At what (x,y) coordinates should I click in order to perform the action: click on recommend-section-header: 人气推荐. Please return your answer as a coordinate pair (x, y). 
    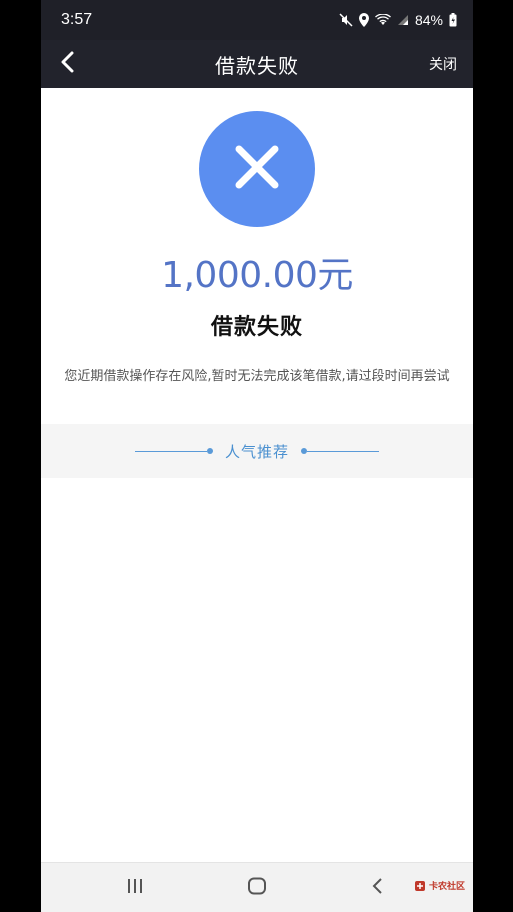
    Looking at the image, I should click on (257, 451).